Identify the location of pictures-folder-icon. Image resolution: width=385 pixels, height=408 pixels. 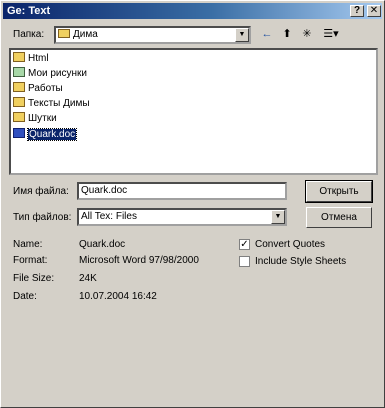
(19, 72).